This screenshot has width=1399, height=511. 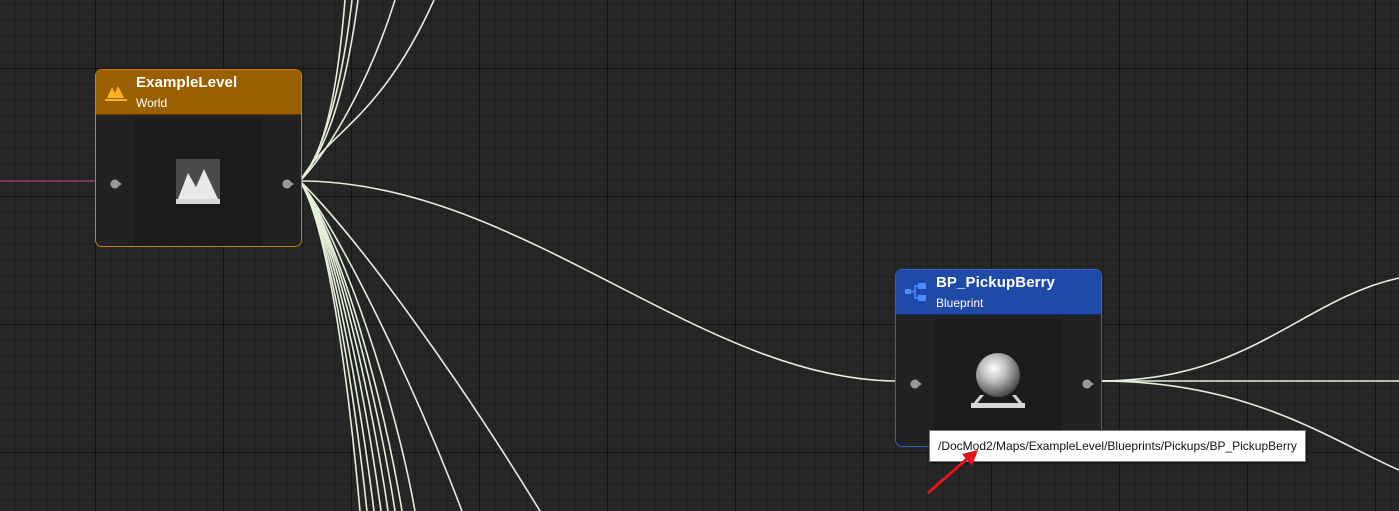 I want to click on annotation-arrow-icon, so click(x=952, y=472).